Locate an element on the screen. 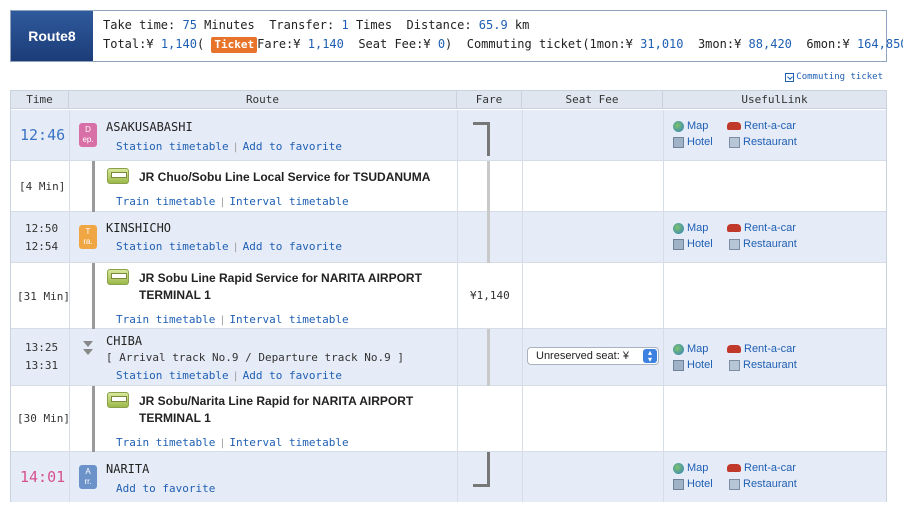 The image size is (903, 514). segment-duration: [31 Min] is located at coordinates (43, 296).